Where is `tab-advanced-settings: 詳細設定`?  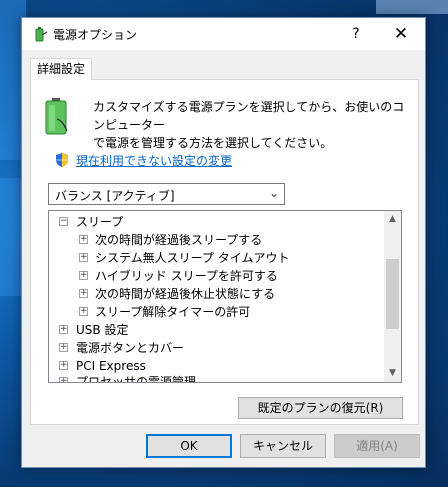
tab-advanced-settings: 詳細設定 is located at coordinates (61, 69).